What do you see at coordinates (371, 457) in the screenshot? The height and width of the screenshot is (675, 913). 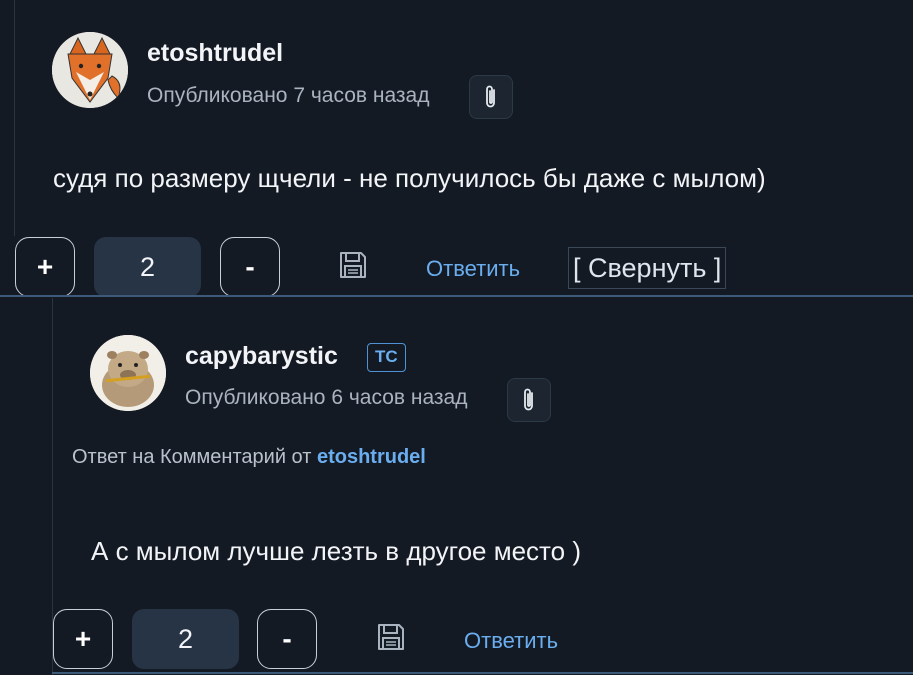 I see `reply-to-author-link: etoshtrudel` at bounding box center [371, 457].